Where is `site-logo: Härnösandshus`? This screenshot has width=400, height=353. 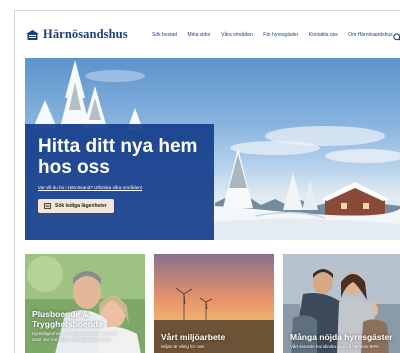 site-logo: Härnösandshus is located at coordinates (77, 34).